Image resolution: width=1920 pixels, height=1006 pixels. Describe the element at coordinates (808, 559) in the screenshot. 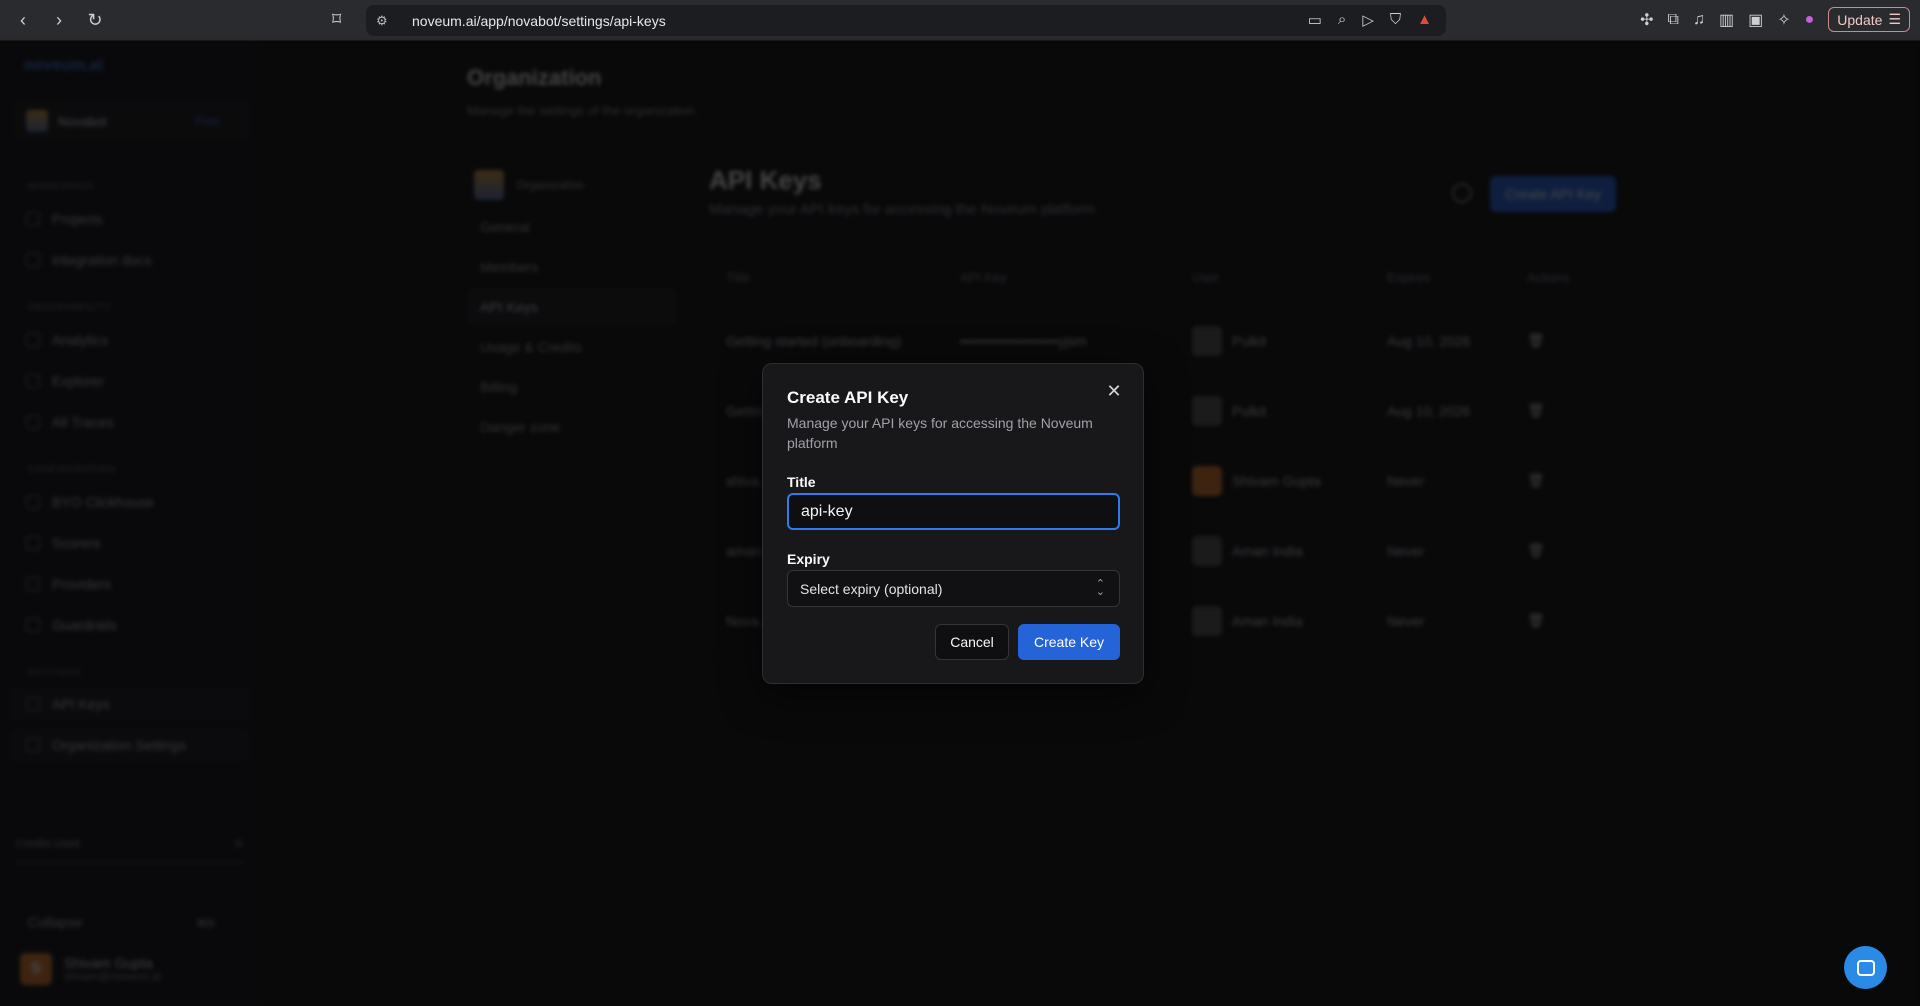

I see `expiry-label: Expiry` at that location.